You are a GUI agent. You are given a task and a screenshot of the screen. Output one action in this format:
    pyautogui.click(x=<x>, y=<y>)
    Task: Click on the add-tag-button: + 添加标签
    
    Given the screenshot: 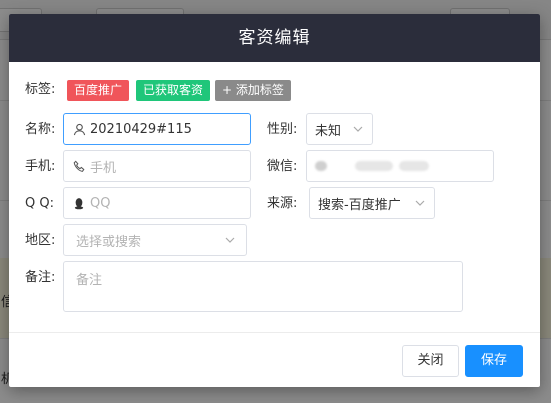 What is the action you would take?
    pyautogui.click(x=253, y=90)
    